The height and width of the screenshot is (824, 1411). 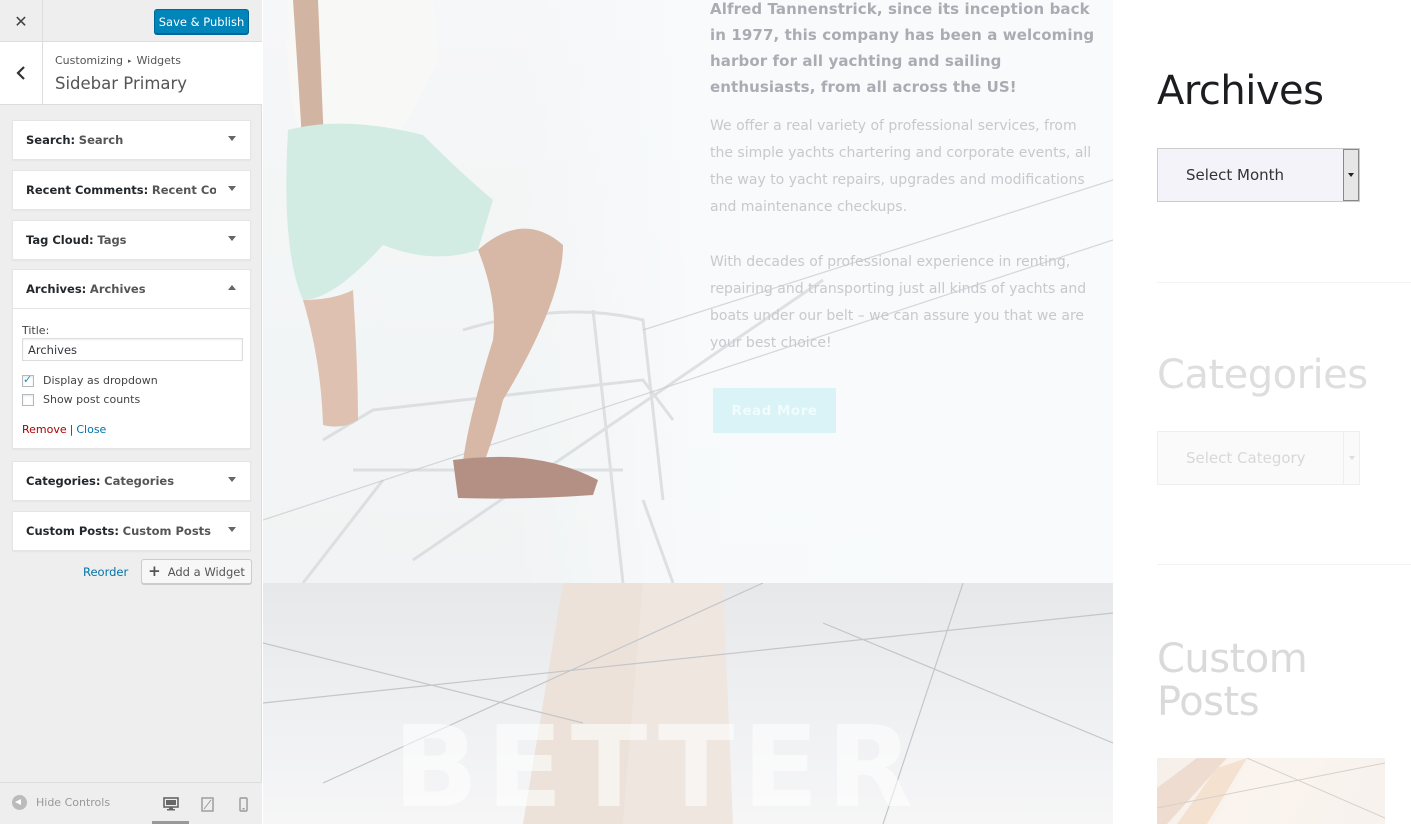 I want to click on archives-heading: Archives, so click(x=1240, y=91).